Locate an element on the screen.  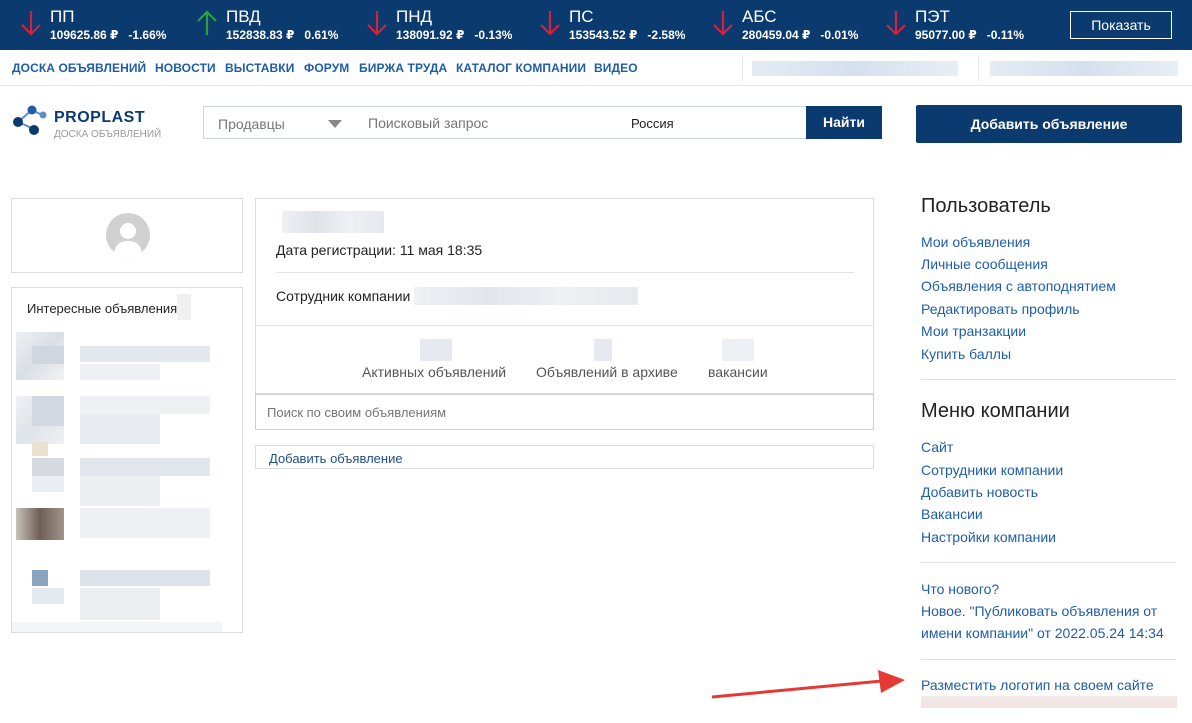
nav-item-news: НОВОСТИ is located at coordinates (185, 68).